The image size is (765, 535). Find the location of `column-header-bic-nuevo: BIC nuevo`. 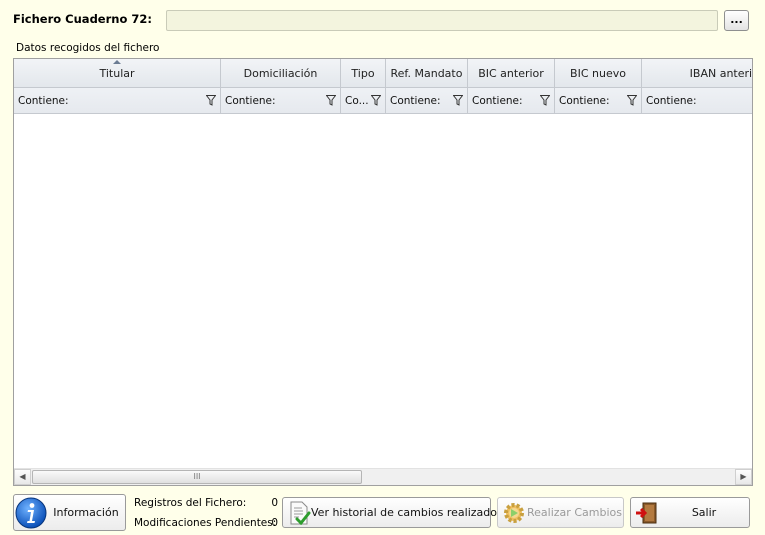

column-header-bic-nuevo: BIC nuevo is located at coordinates (598, 73).